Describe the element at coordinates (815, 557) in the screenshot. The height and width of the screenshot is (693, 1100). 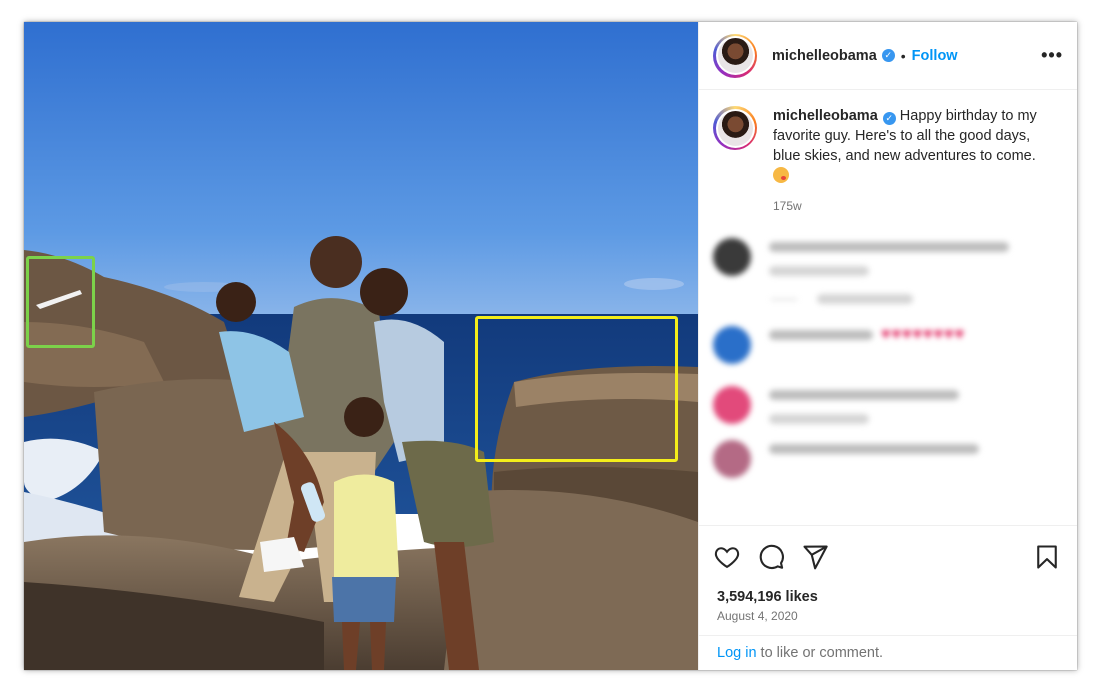
I see `share-icon` at that location.